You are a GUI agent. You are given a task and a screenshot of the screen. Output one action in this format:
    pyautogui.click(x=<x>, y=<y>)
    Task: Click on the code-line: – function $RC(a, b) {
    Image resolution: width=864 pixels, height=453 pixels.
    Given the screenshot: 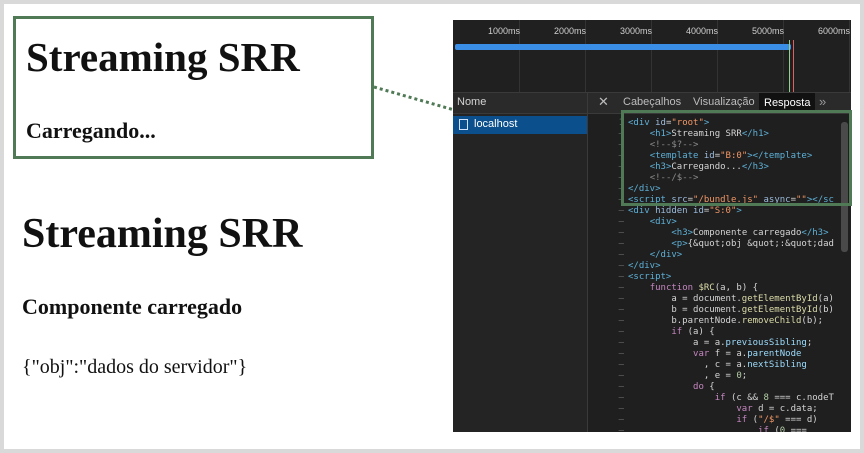 What is the action you would take?
    pyautogui.click(x=719, y=288)
    